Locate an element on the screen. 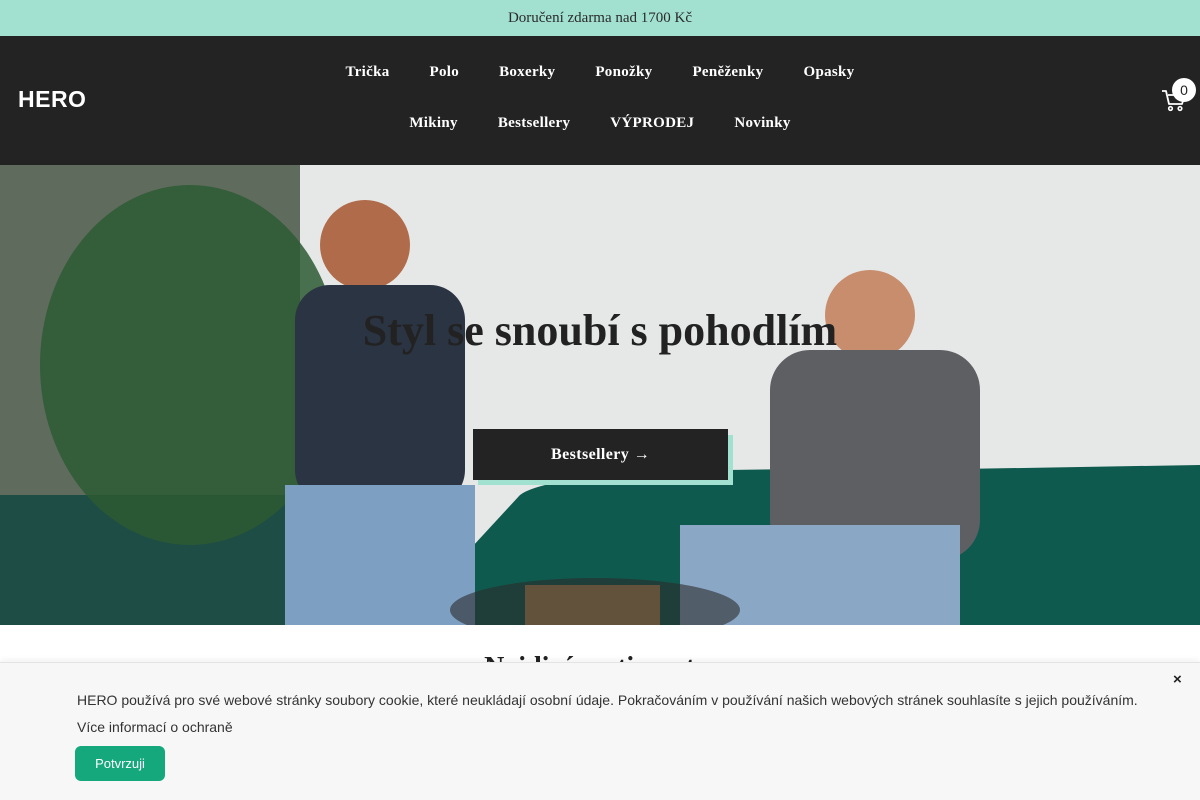 This screenshot has width=1200, height=800. nav-item-opasky: Opasky is located at coordinates (828, 72).